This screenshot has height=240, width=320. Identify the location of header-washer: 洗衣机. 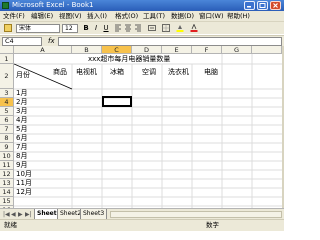
(178, 72).